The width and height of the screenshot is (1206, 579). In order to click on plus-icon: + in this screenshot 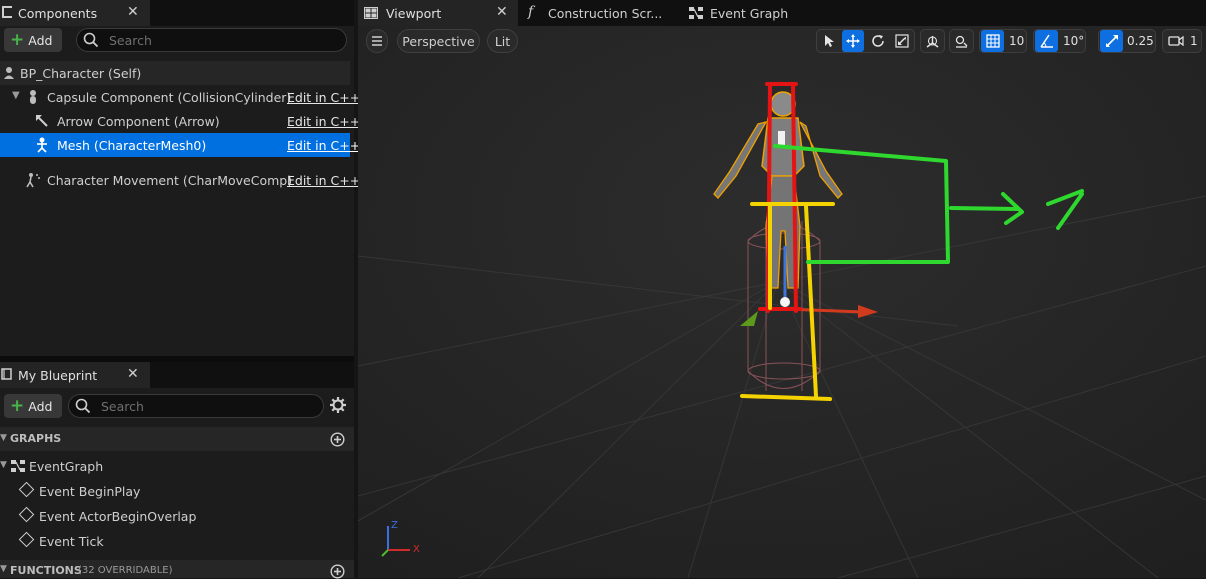, I will do `click(17, 39)`.